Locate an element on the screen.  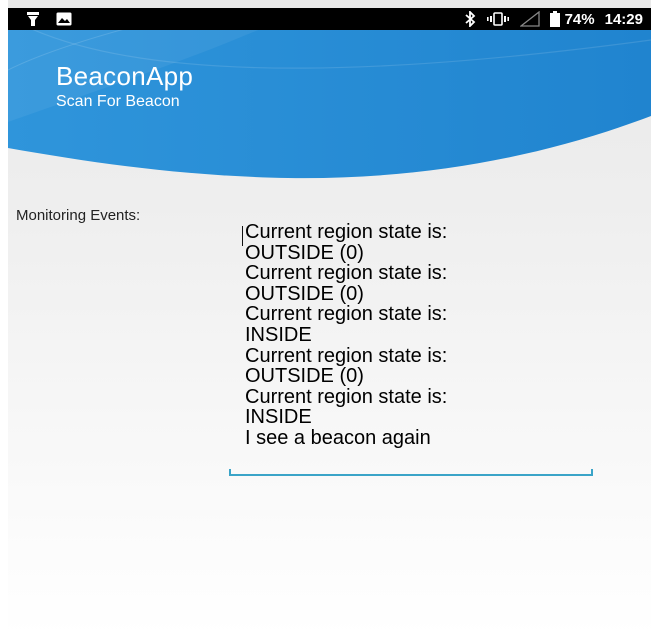
vibrate-icon is located at coordinates (498, 19).